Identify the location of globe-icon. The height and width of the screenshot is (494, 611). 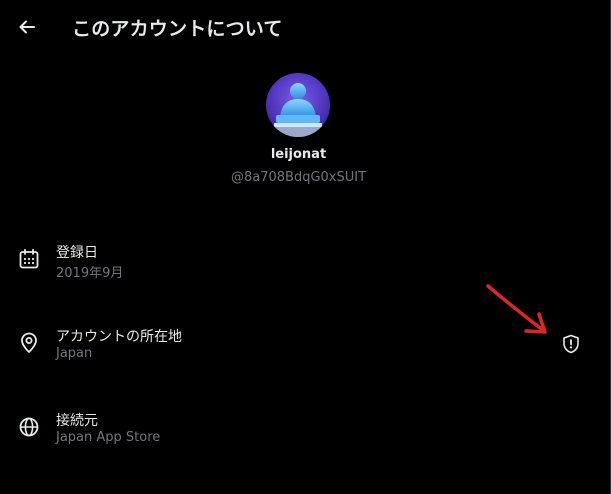
(29, 427).